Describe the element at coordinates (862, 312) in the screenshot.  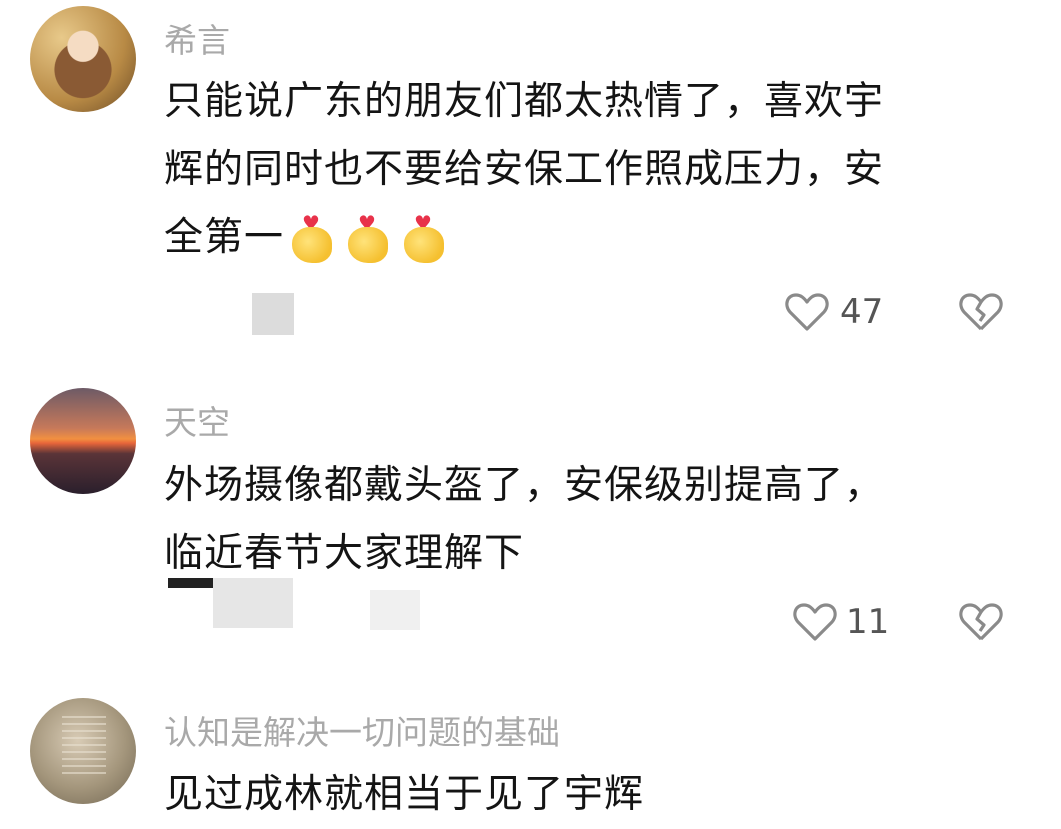
I see `like-count: 47` at that location.